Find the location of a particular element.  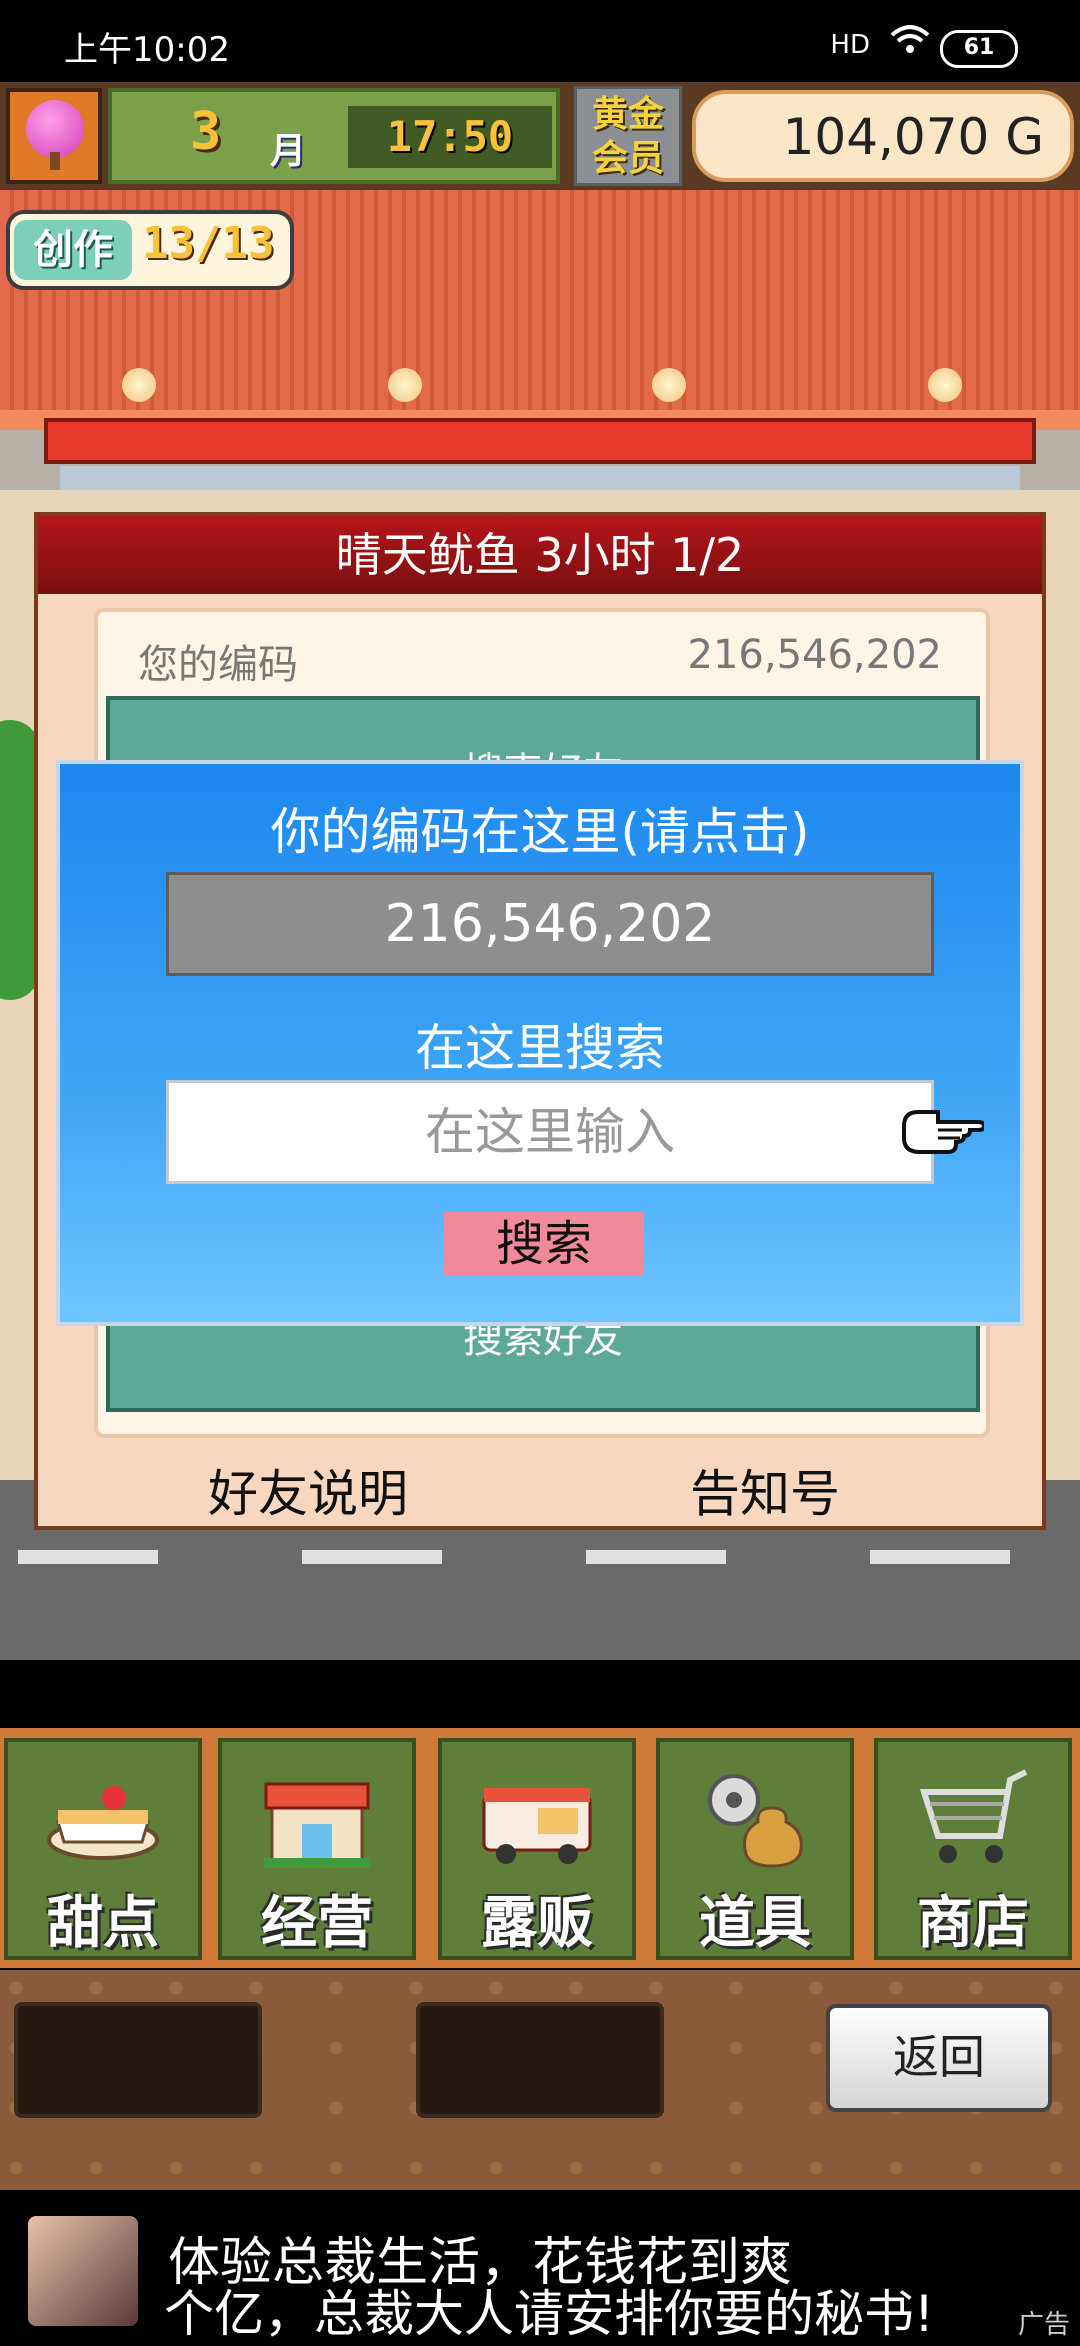

menu-item-items: 道具 is located at coordinates (755, 1849).